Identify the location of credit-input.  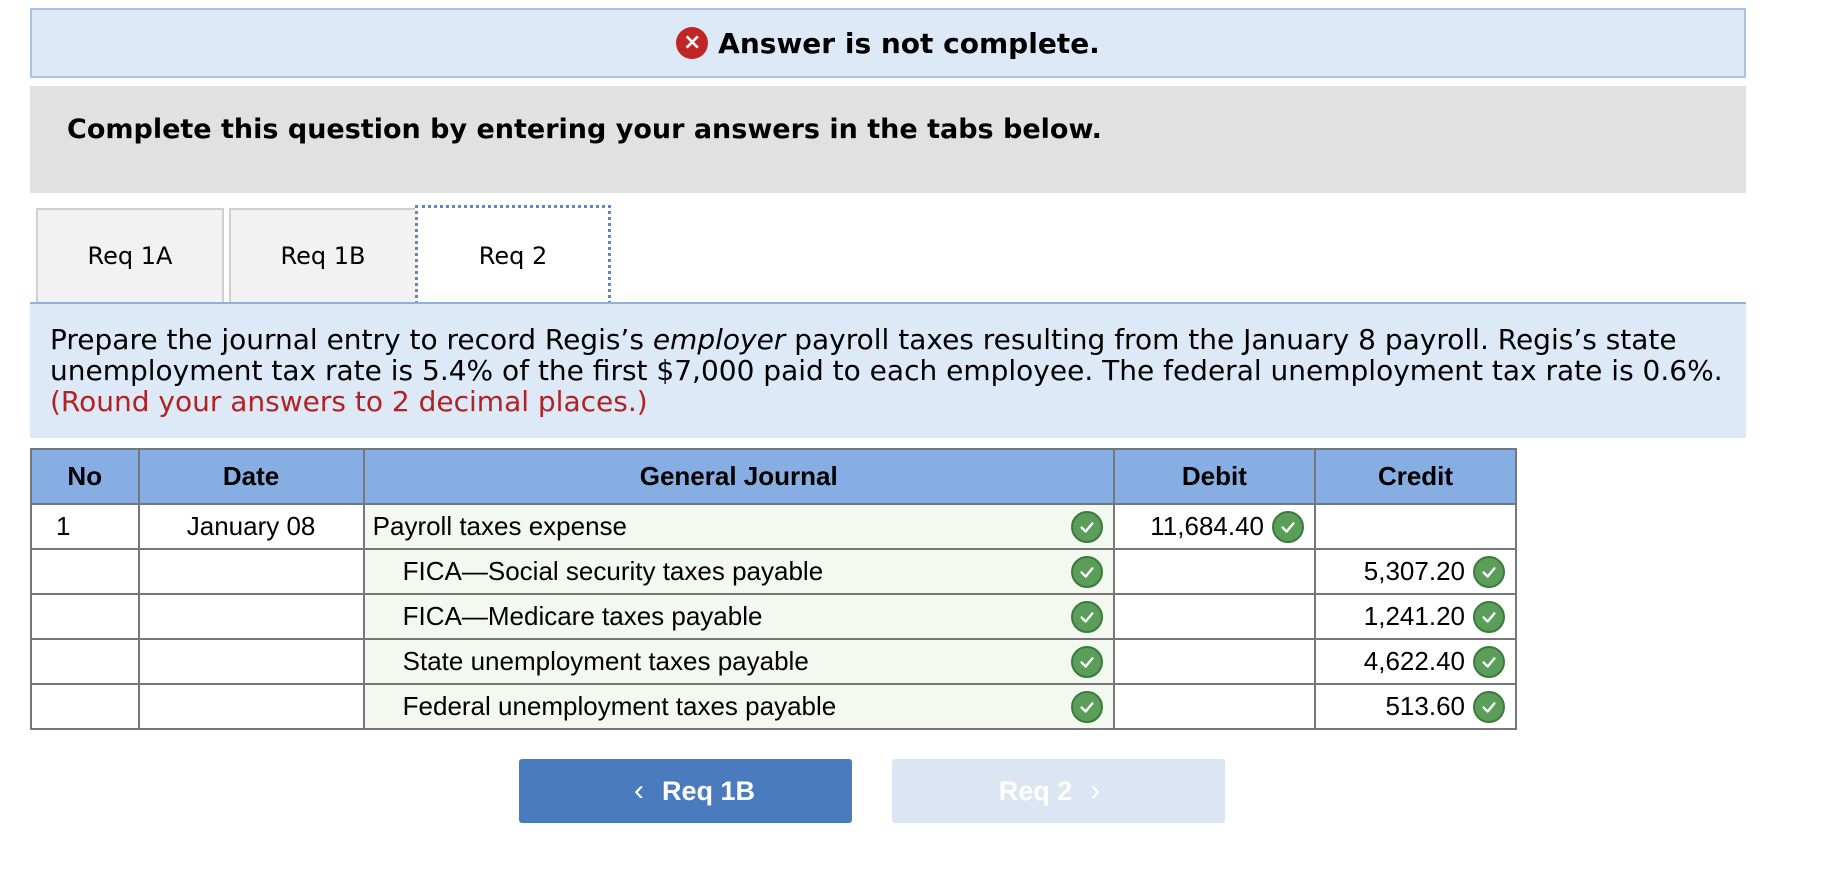
(1415, 526).